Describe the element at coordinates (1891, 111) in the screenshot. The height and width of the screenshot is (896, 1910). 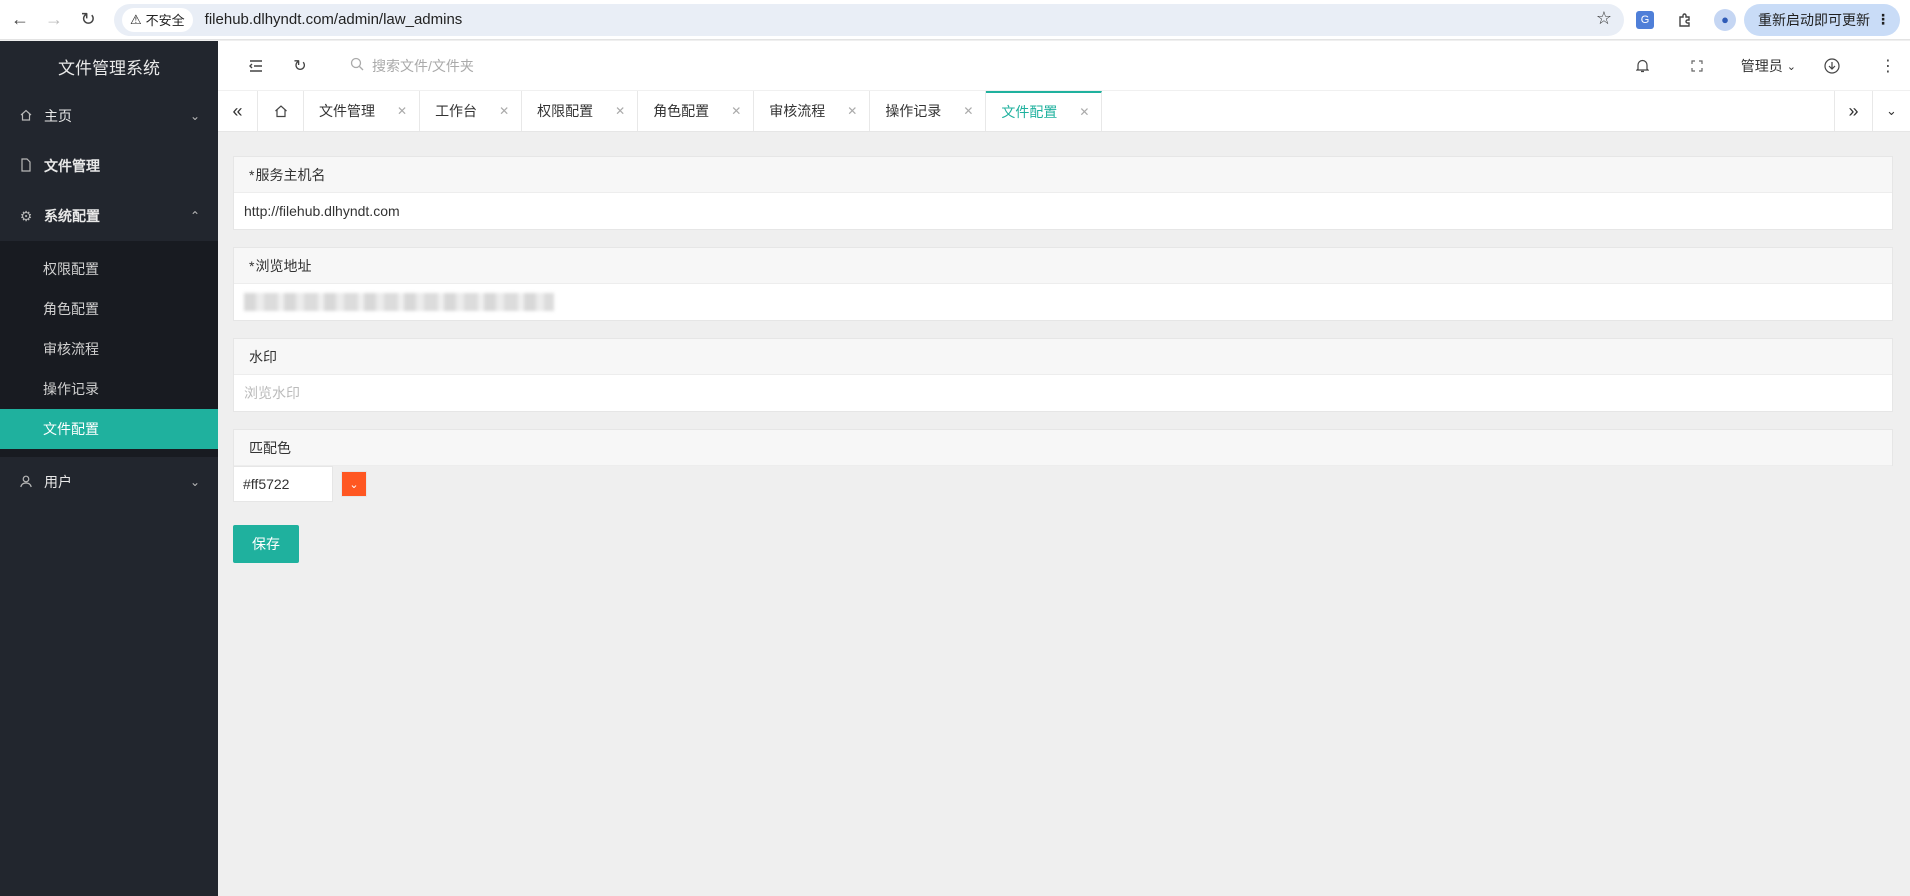
I see `tabs-dropdown-icon: ⌄` at that location.